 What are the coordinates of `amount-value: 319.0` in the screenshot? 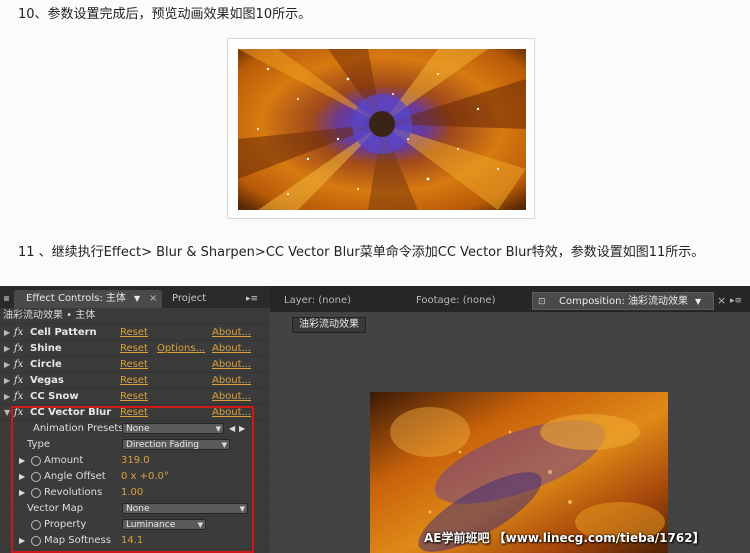 It's located at (135, 461).